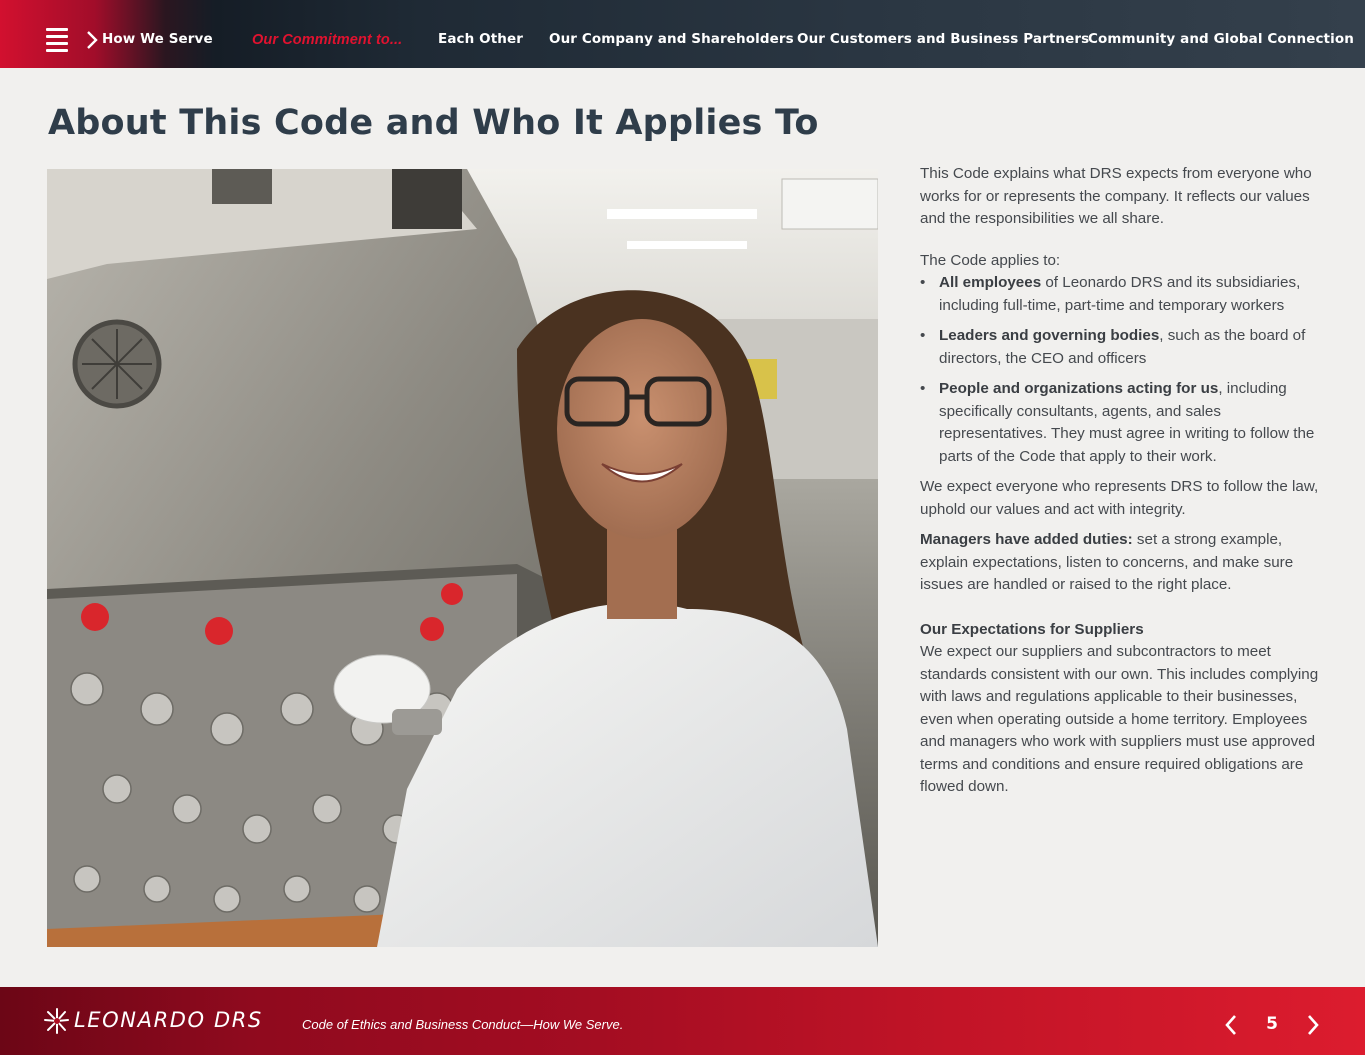  I want to click on leonardo-starburst-logo, so click(56, 1021).